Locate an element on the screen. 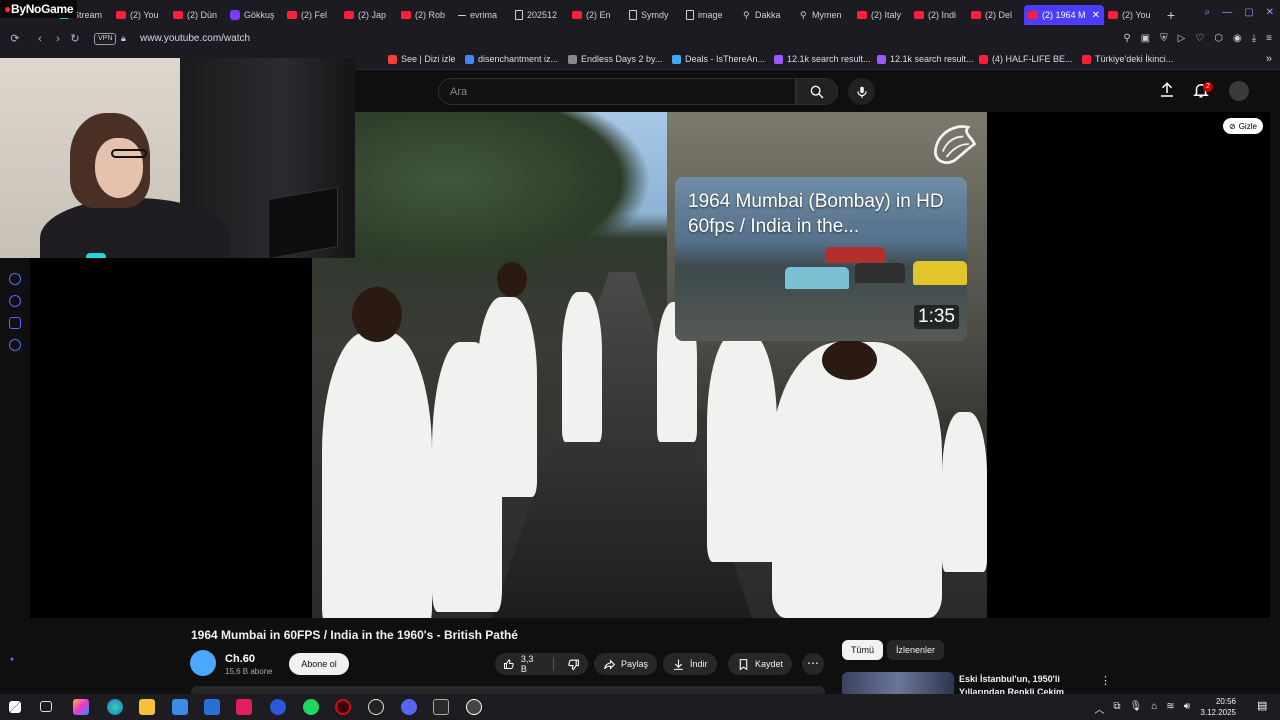  browser-tab: (2) 1964 M ✕ is located at coordinates (1064, 15).